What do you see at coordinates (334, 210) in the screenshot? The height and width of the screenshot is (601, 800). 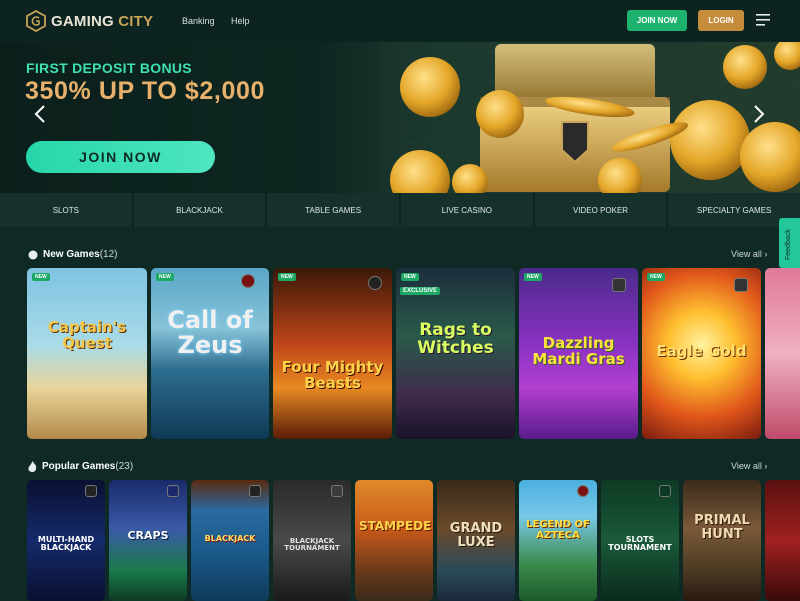 I see `category-table-games: TABLE GAMES` at bounding box center [334, 210].